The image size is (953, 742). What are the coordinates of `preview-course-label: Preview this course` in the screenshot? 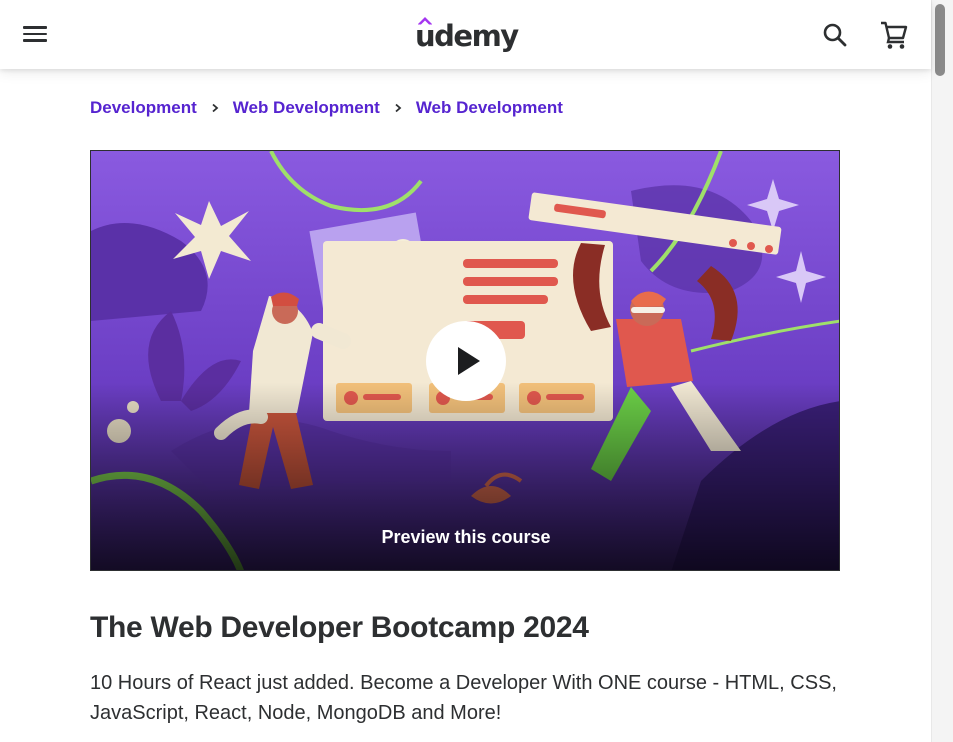 It's located at (466, 537).